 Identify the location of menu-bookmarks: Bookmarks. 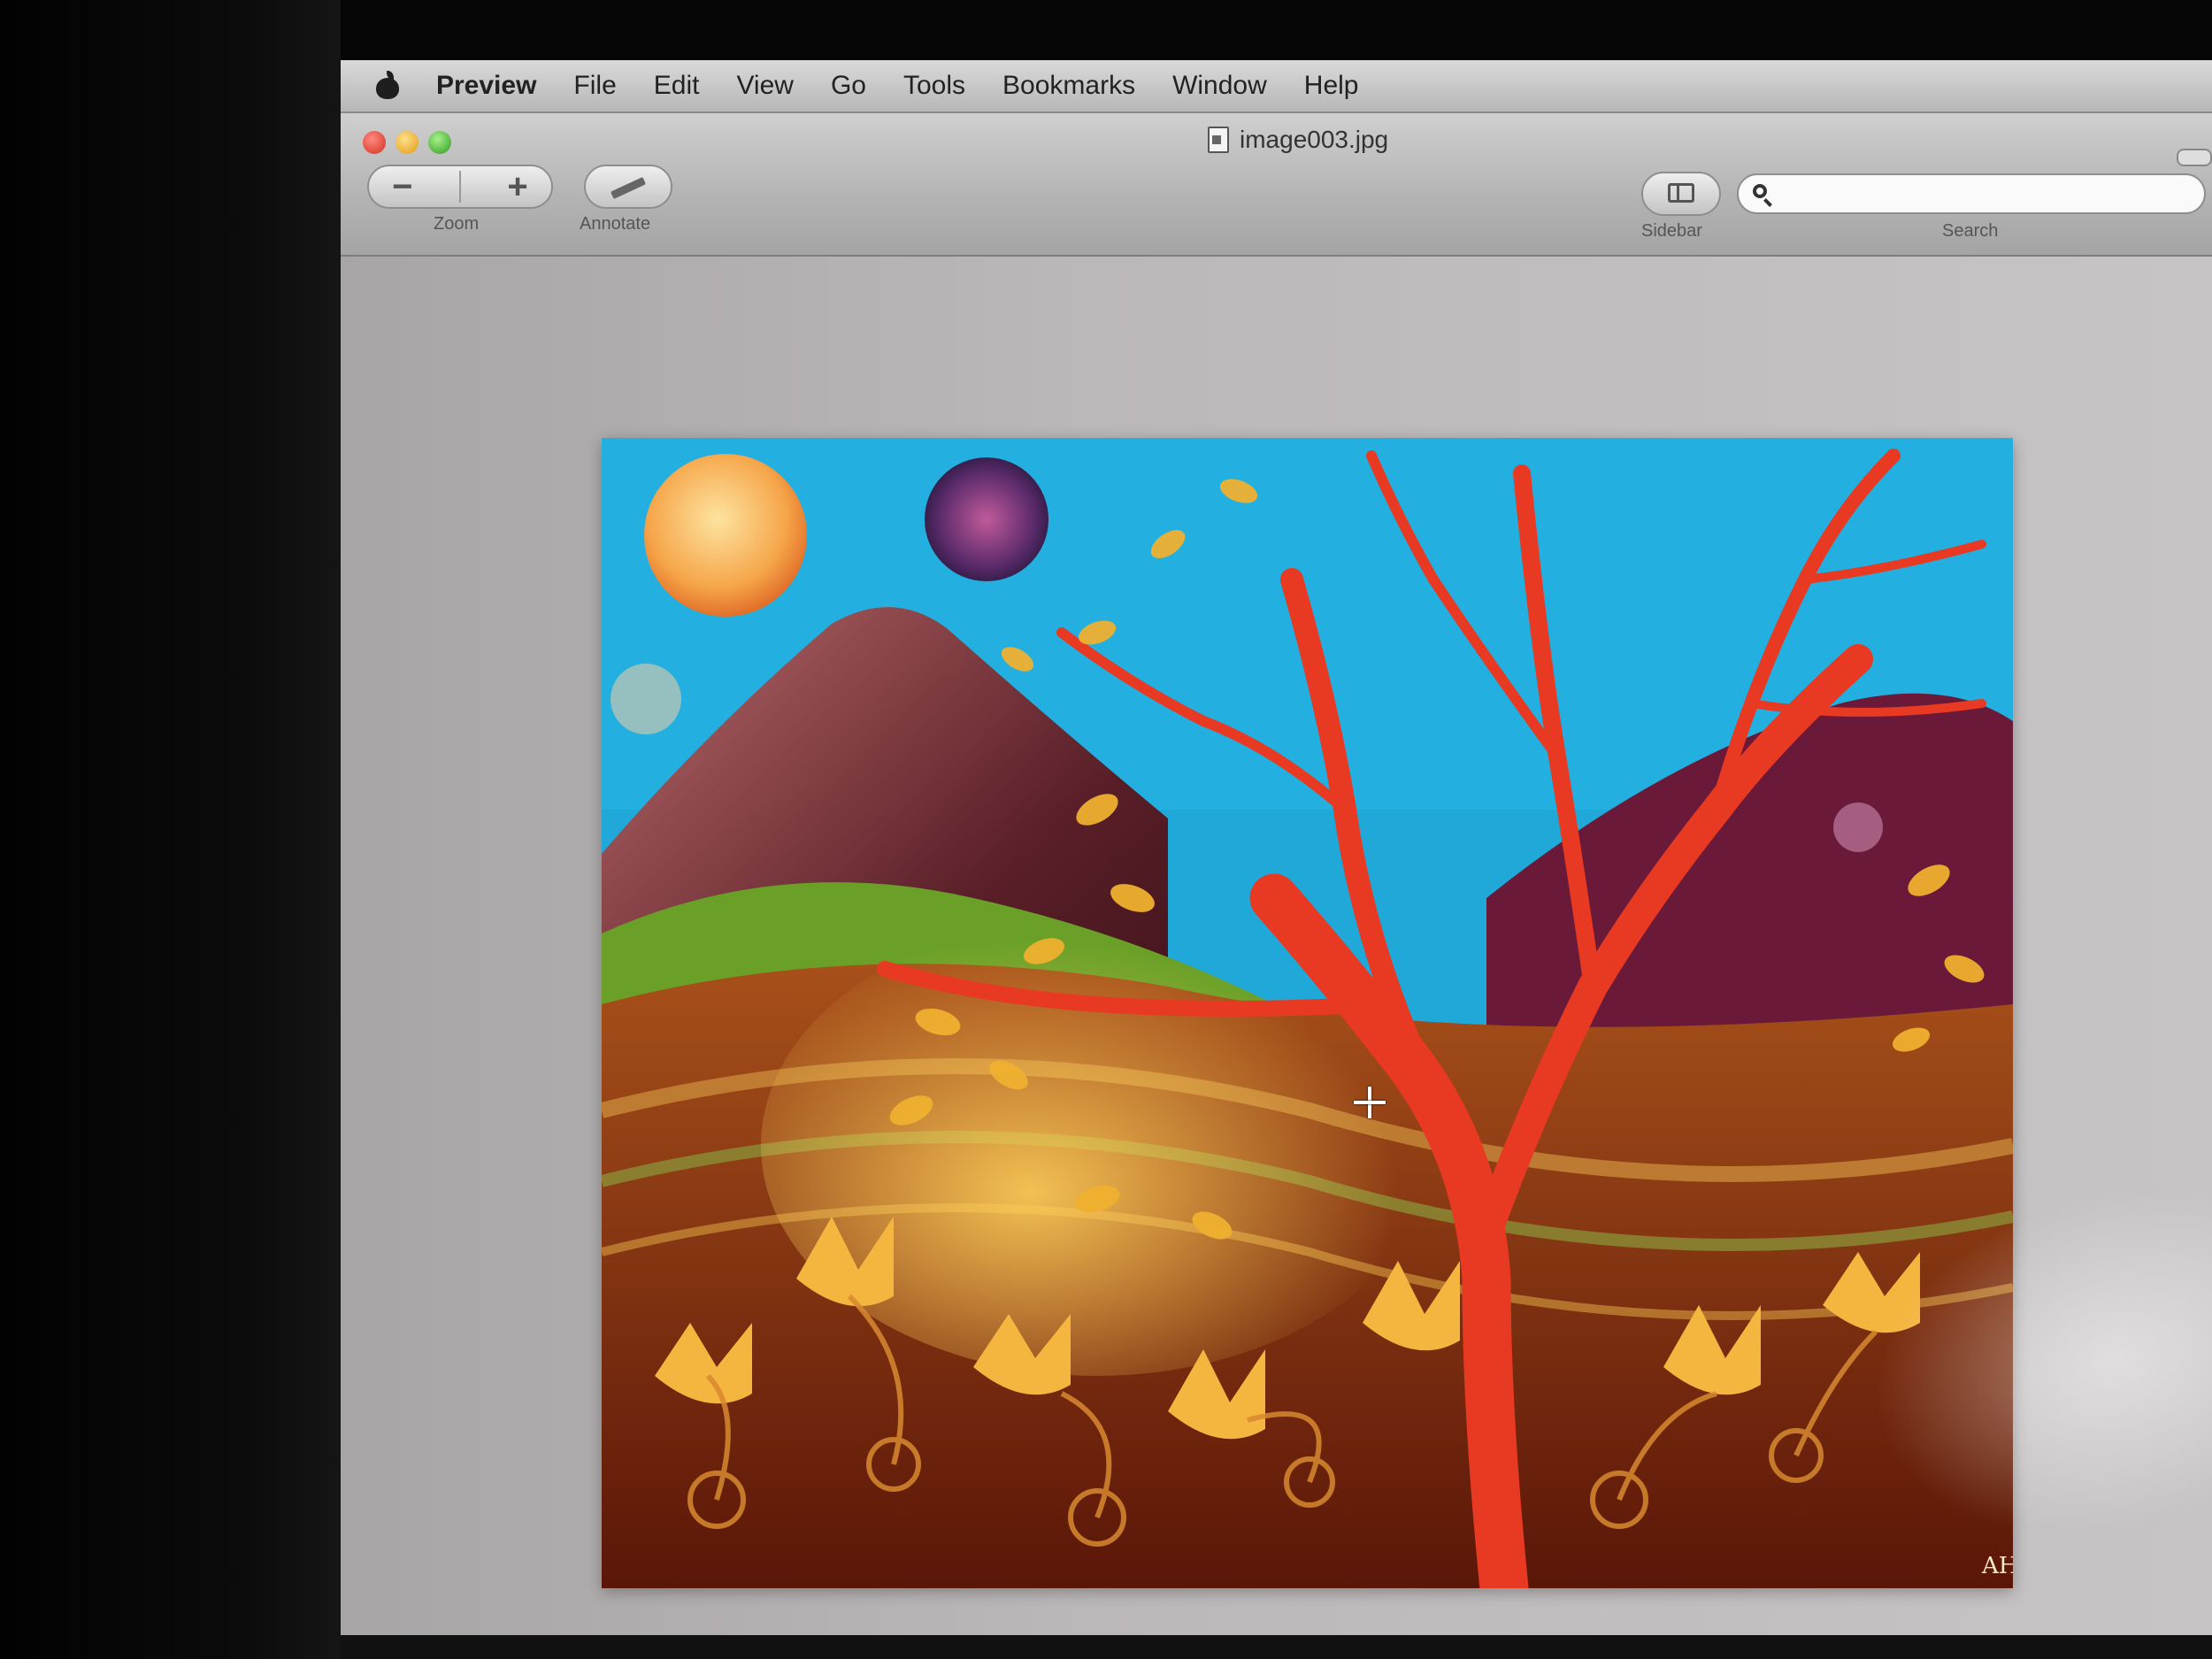
(1068, 86).